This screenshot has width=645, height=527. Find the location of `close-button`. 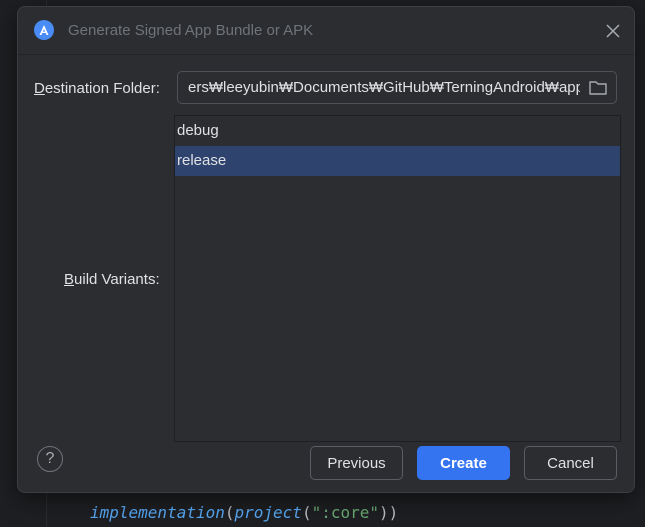

close-button is located at coordinates (613, 31).